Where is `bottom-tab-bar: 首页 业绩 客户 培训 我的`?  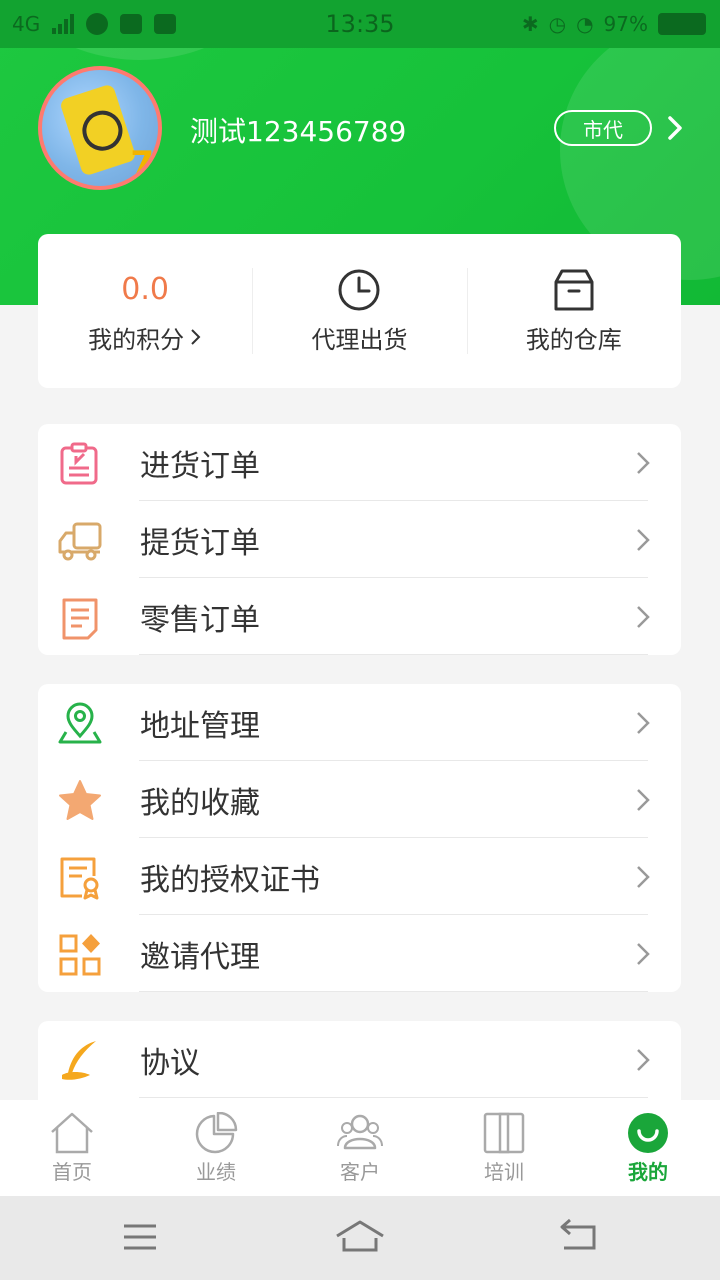 bottom-tab-bar: 首页 业绩 客户 培训 我的 is located at coordinates (360, 1148).